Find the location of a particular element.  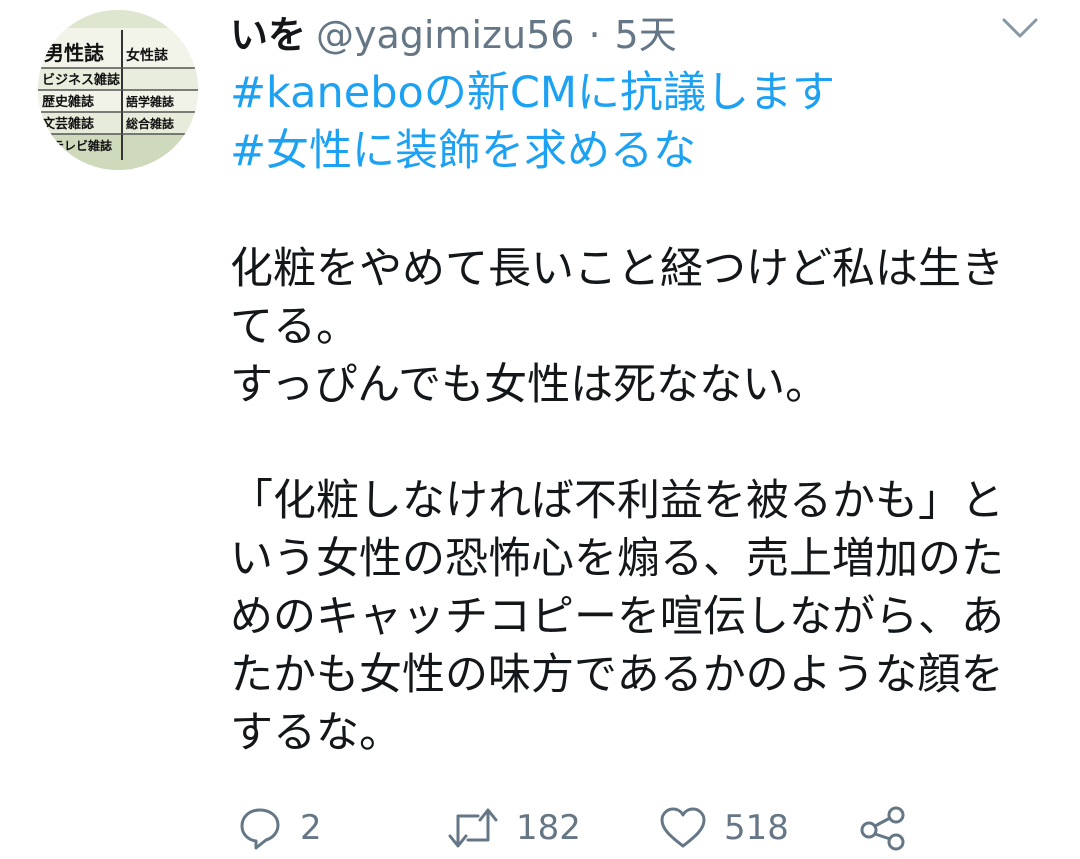

svg-text: 文芸雑誌 is located at coordinates (68, 124).